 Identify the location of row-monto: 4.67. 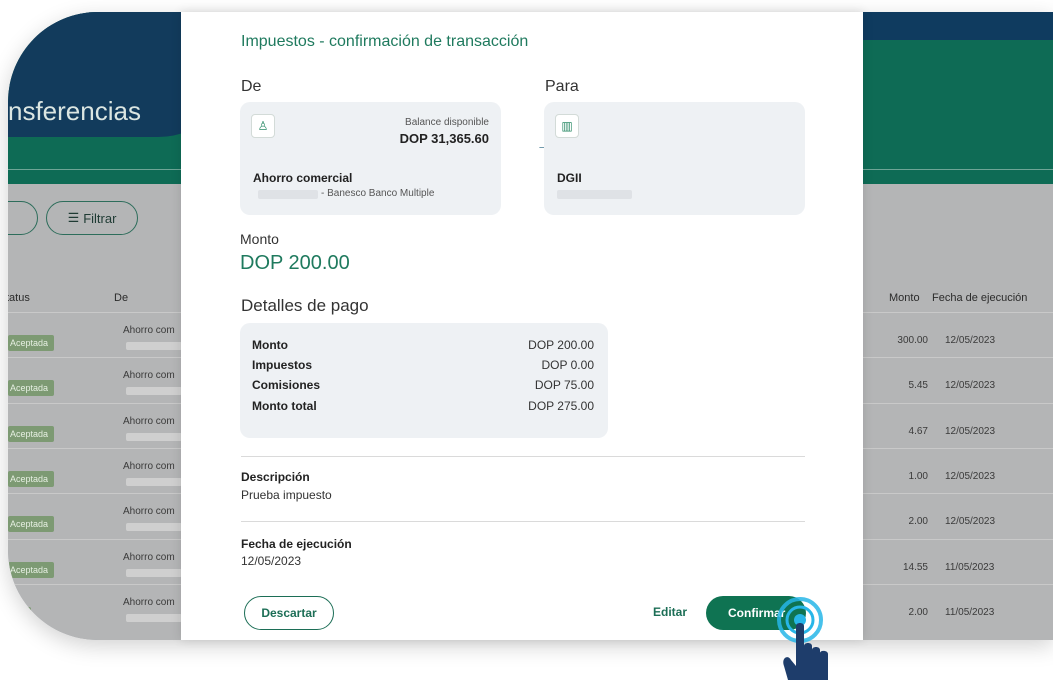
(918, 431).